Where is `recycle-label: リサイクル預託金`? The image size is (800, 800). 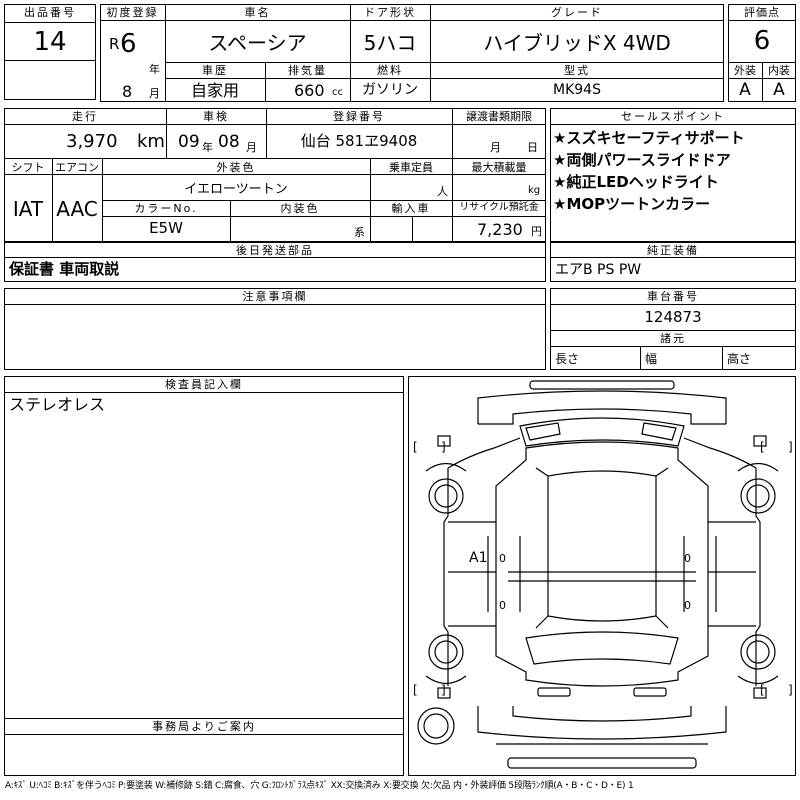
recycle-label: リサイクル預託金 is located at coordinates (499, 207).